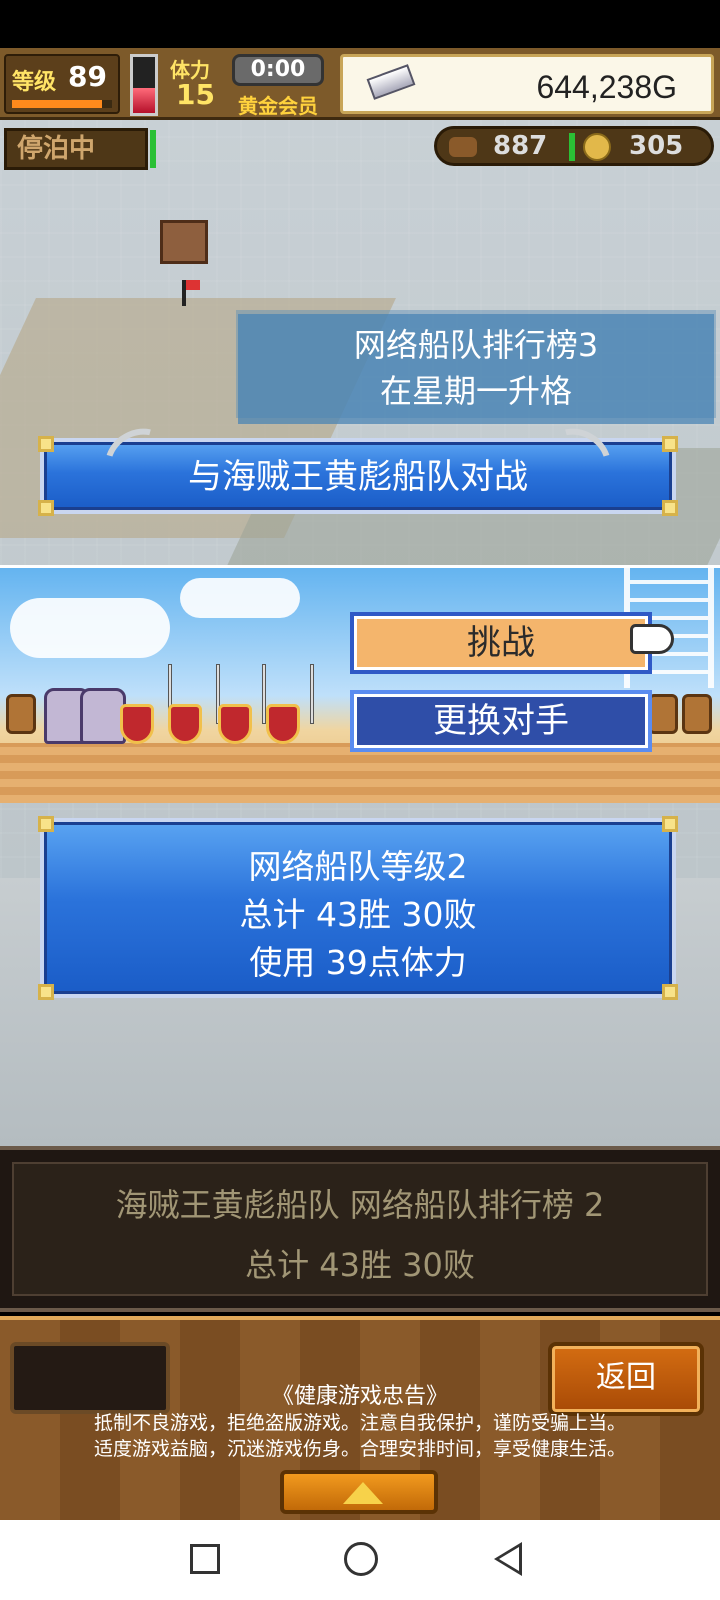 The image size is (720, 1600). I want to click on house-icon, so click(184, 242).